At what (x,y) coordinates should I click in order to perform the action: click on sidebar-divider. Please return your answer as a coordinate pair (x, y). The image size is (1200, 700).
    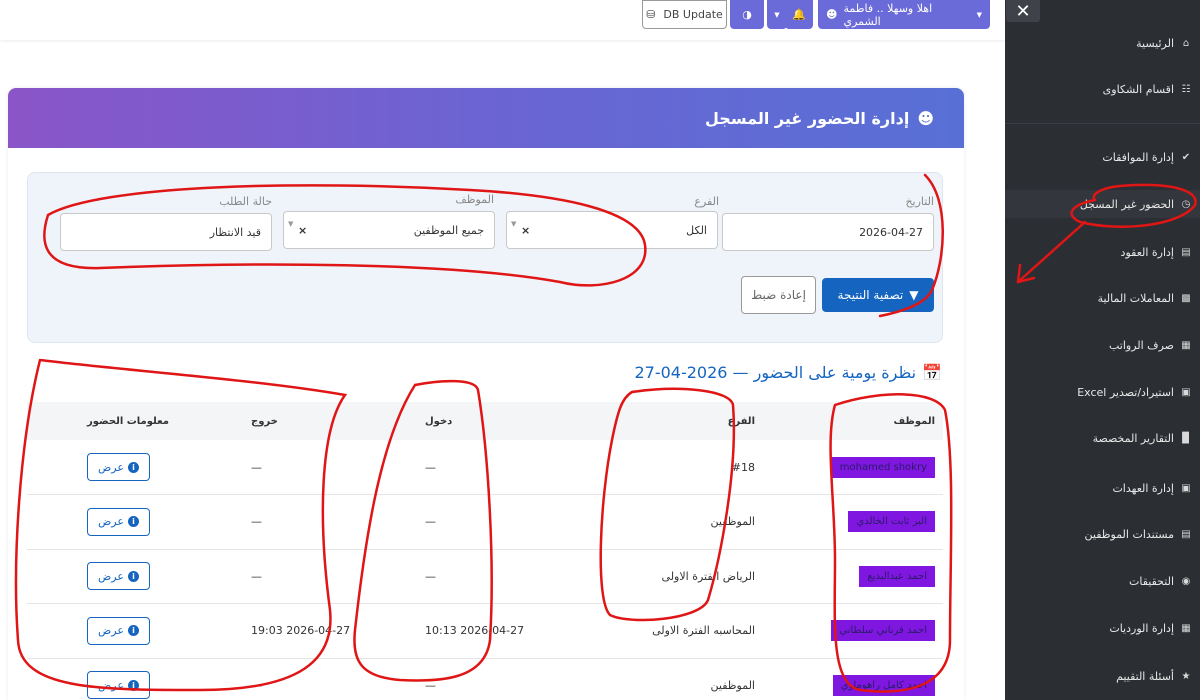
    Looking at the image, I should click on (1102, 123).